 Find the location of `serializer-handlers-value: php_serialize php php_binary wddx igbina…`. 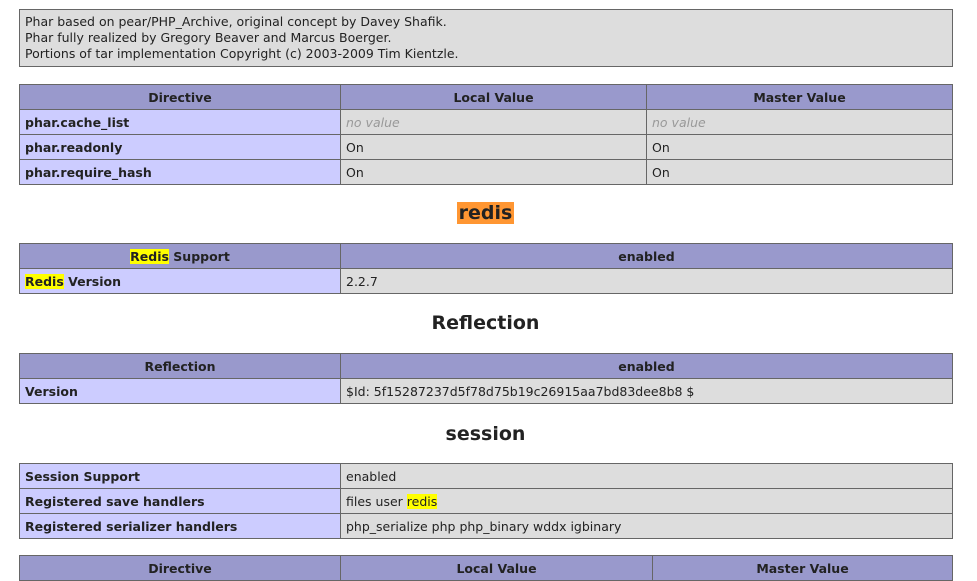

serializer-handlers-value: php_serialize php php_binary wddx igbina… is located at coordinates (646, 526).